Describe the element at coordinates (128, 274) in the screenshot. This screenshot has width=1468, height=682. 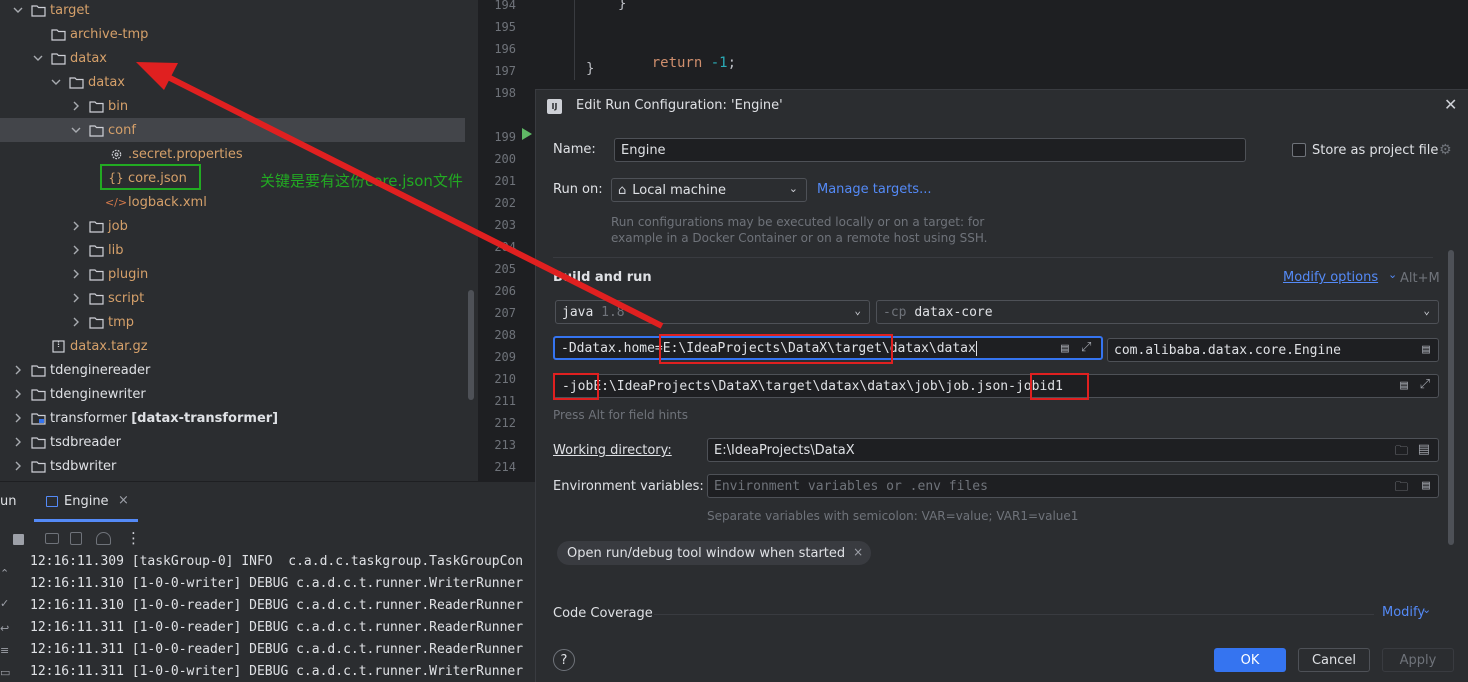
I see `tree-label: plugin` at that location.